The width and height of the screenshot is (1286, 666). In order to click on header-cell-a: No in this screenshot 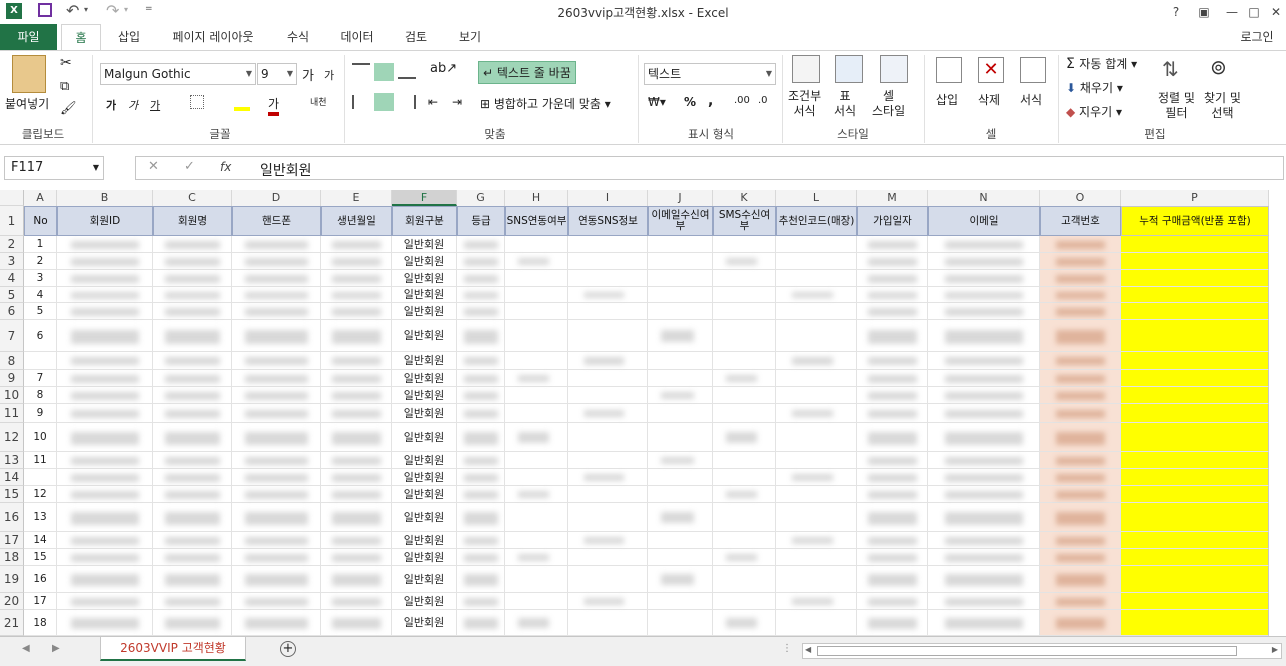, I will do `click(40, 221)`.